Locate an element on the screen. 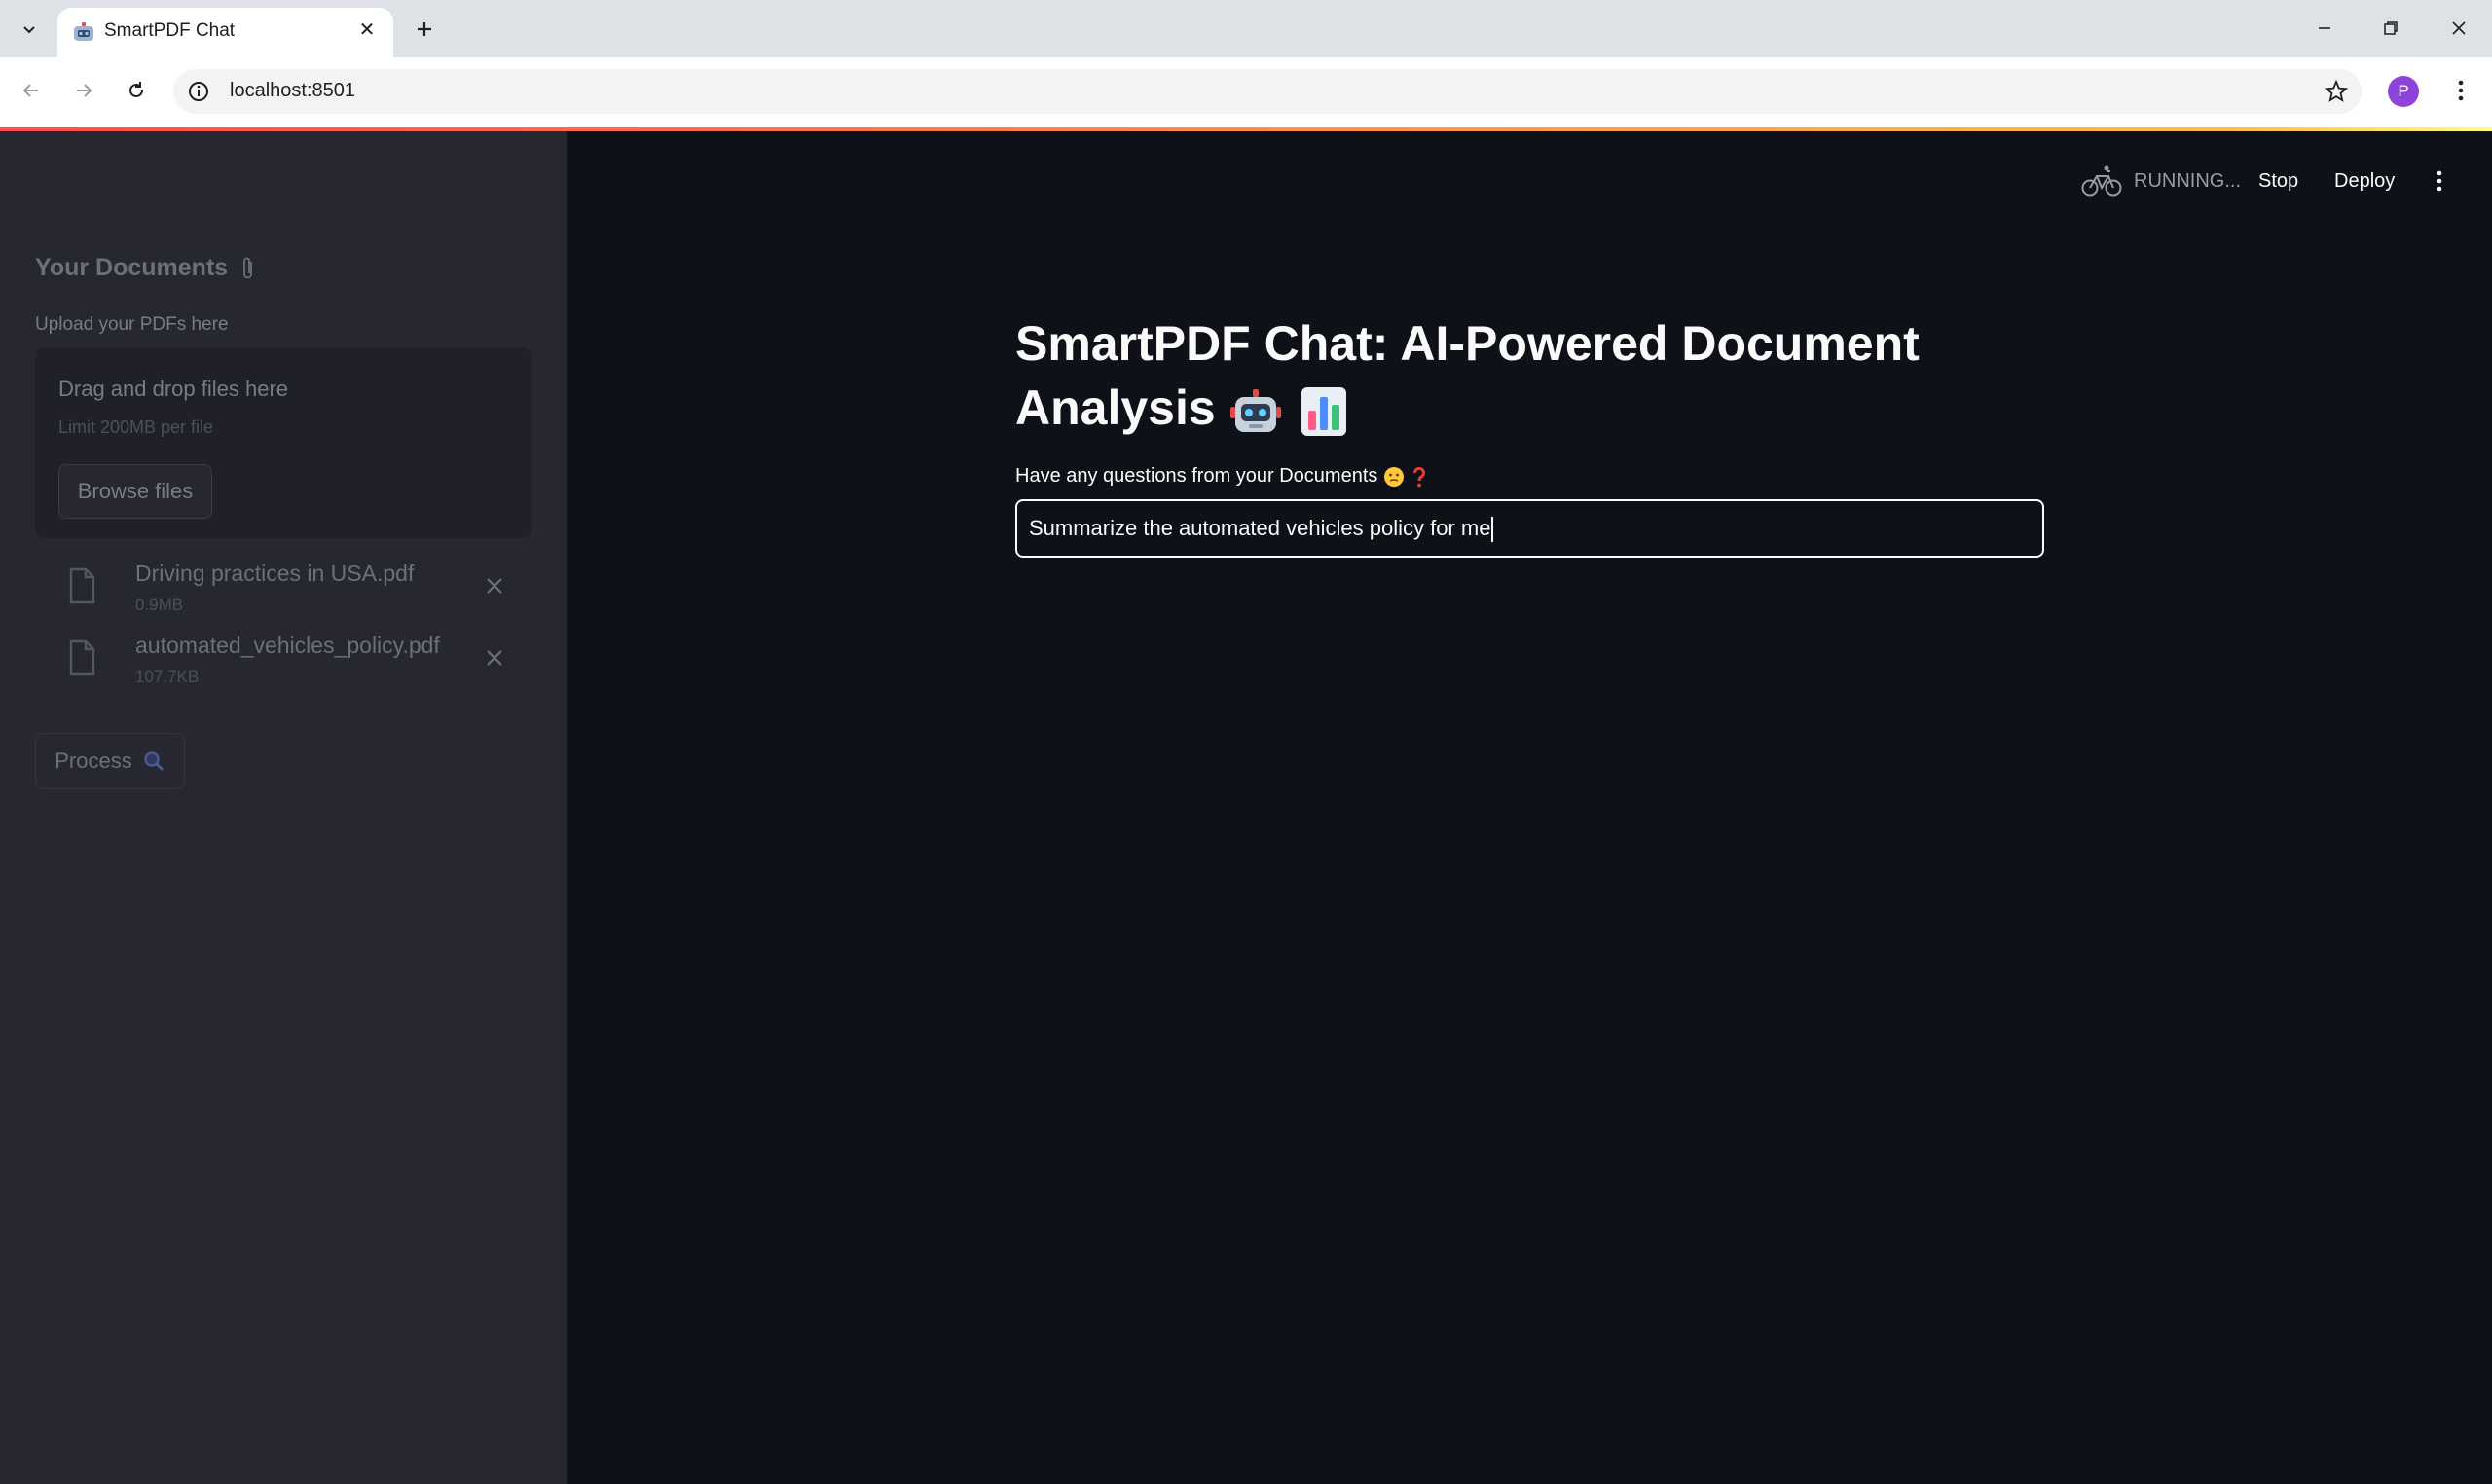 This screenshot has width=2492, height=1484. reload-button is located at coordinates (136, 91).